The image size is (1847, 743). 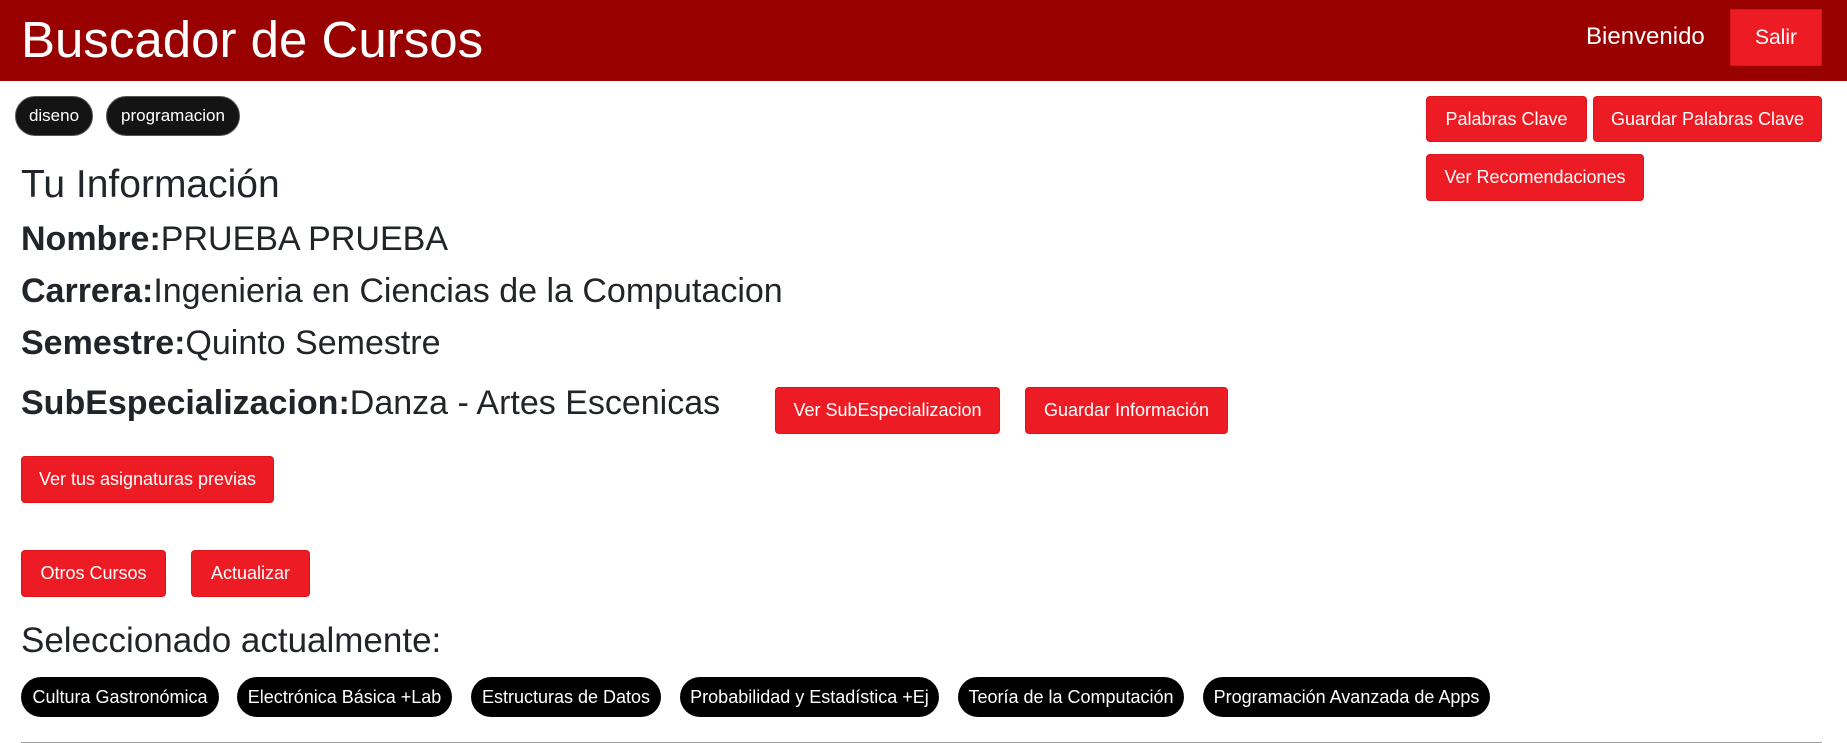 I want to click on subspec-label: SubEspecializacion:, so click(x=185, y=403).